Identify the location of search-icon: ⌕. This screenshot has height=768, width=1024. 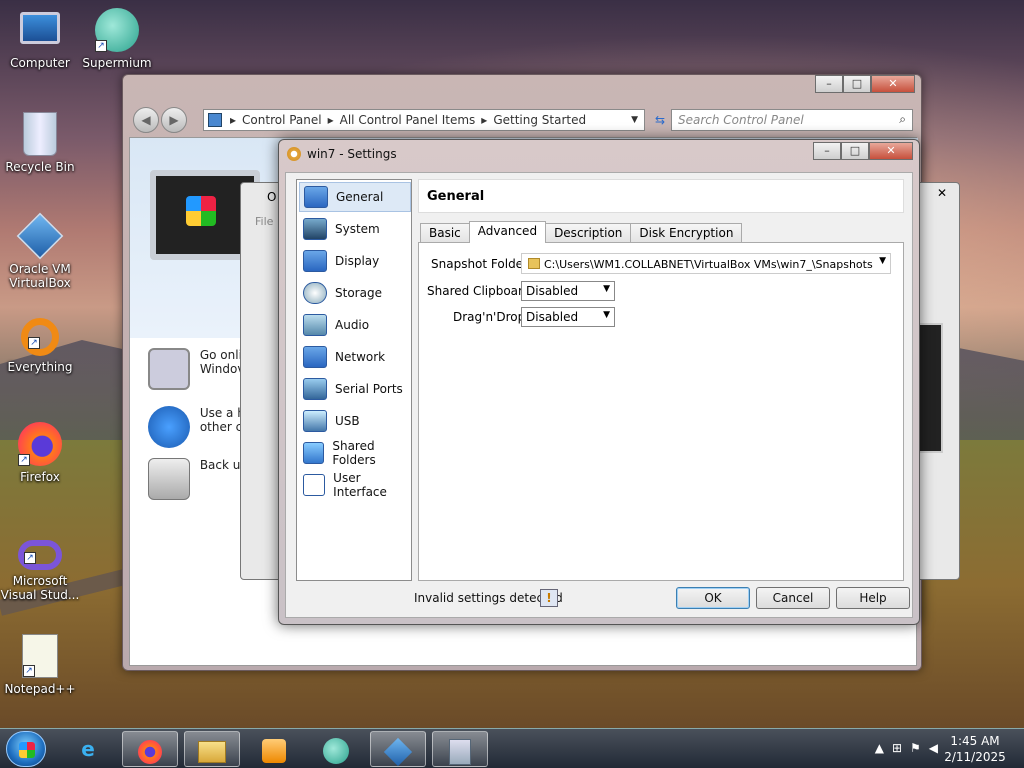
(902, 119).